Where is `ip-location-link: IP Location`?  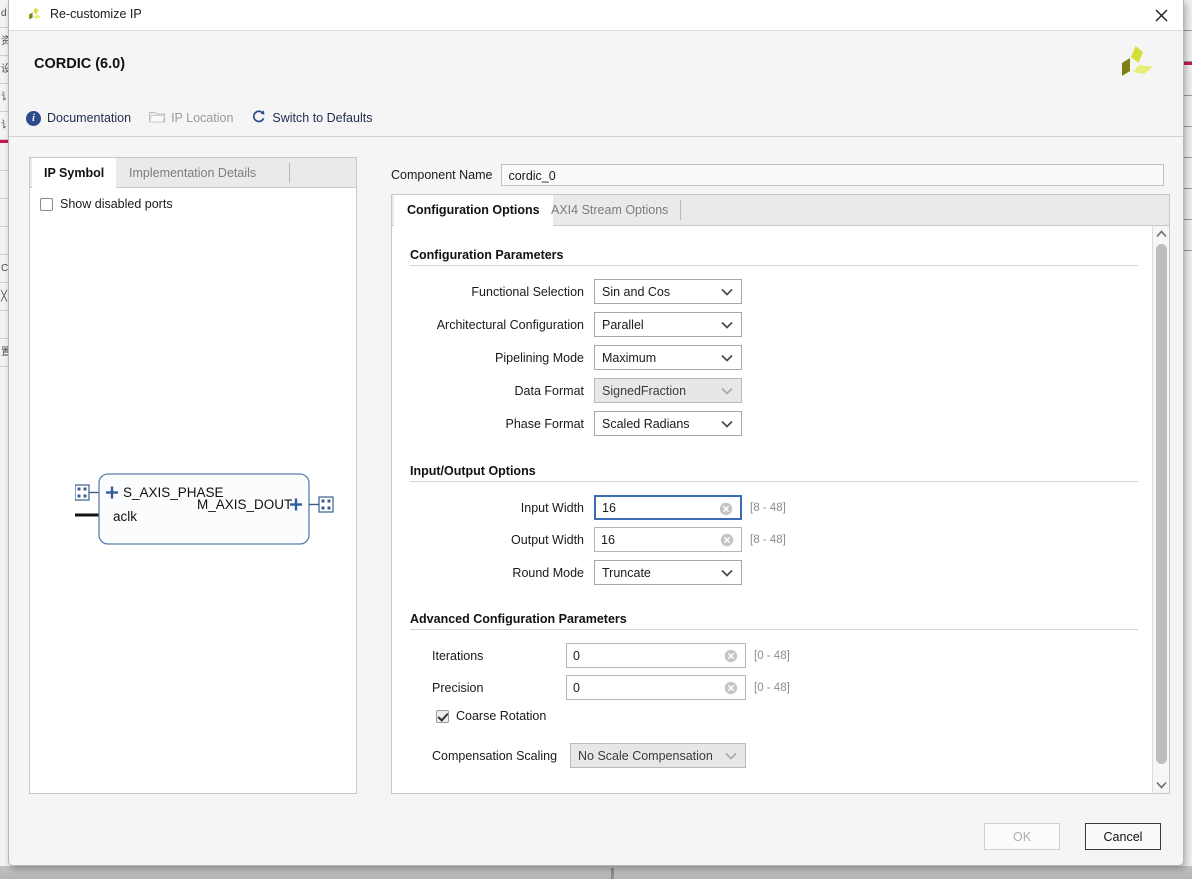
ip-location-link: IP Location is located at coordinates (191, 118).